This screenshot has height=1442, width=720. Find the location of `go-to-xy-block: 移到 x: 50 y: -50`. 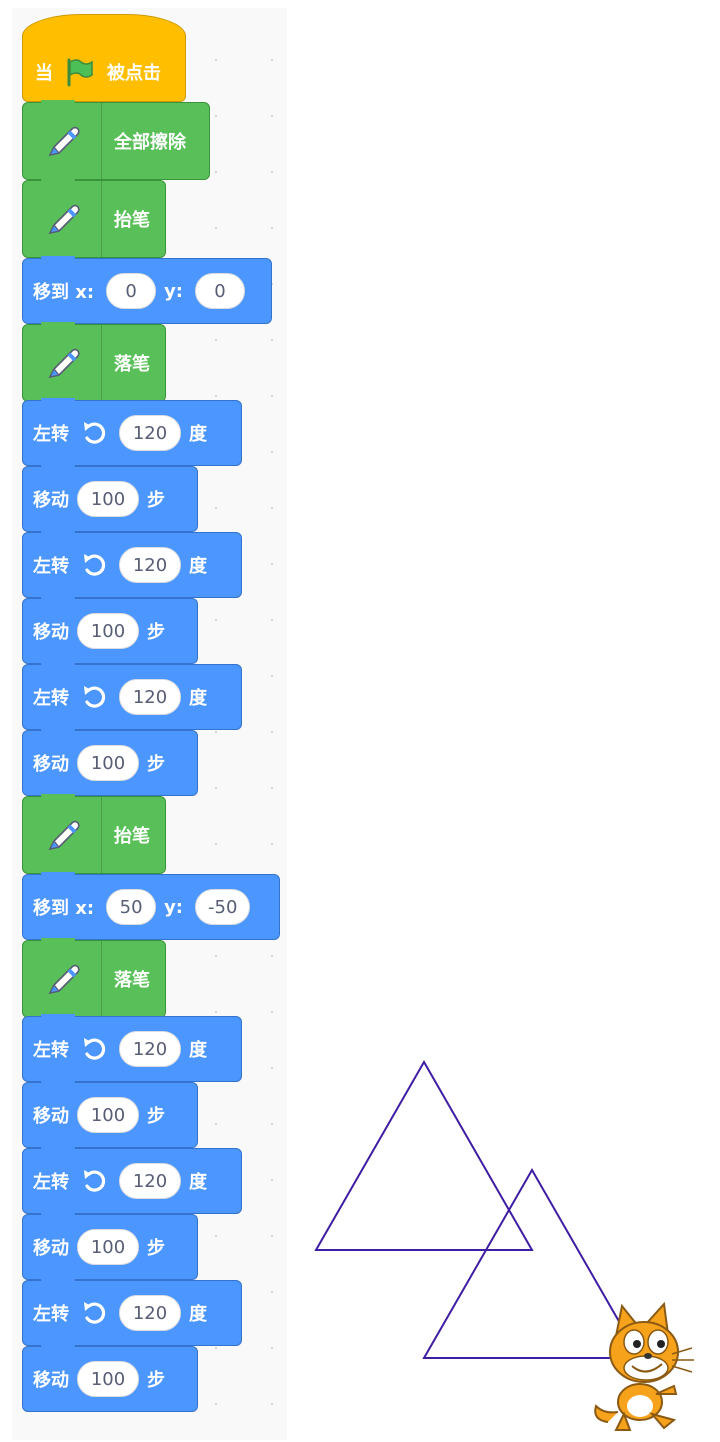

go-to-xy-block: 移到 x: 50 y: -50 is located at coordinates (151, 906).